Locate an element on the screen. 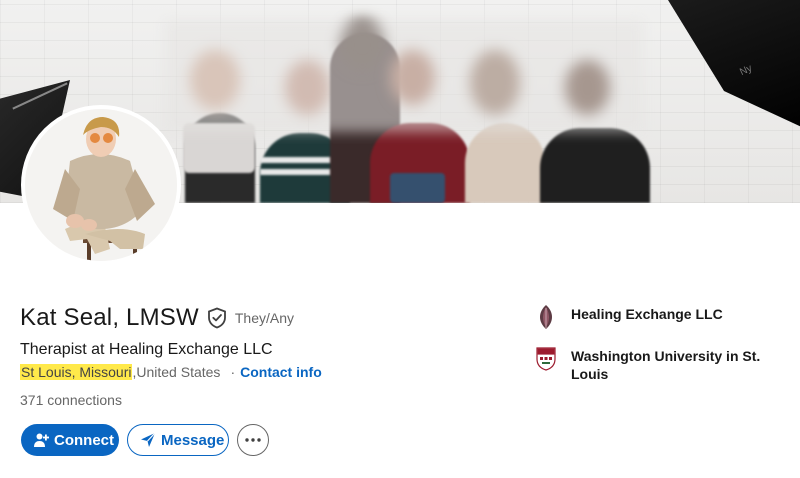 This screenshot has height=478, width=800. profile-name: Kat Seal, LMSW is located at coordinates (109, 317).